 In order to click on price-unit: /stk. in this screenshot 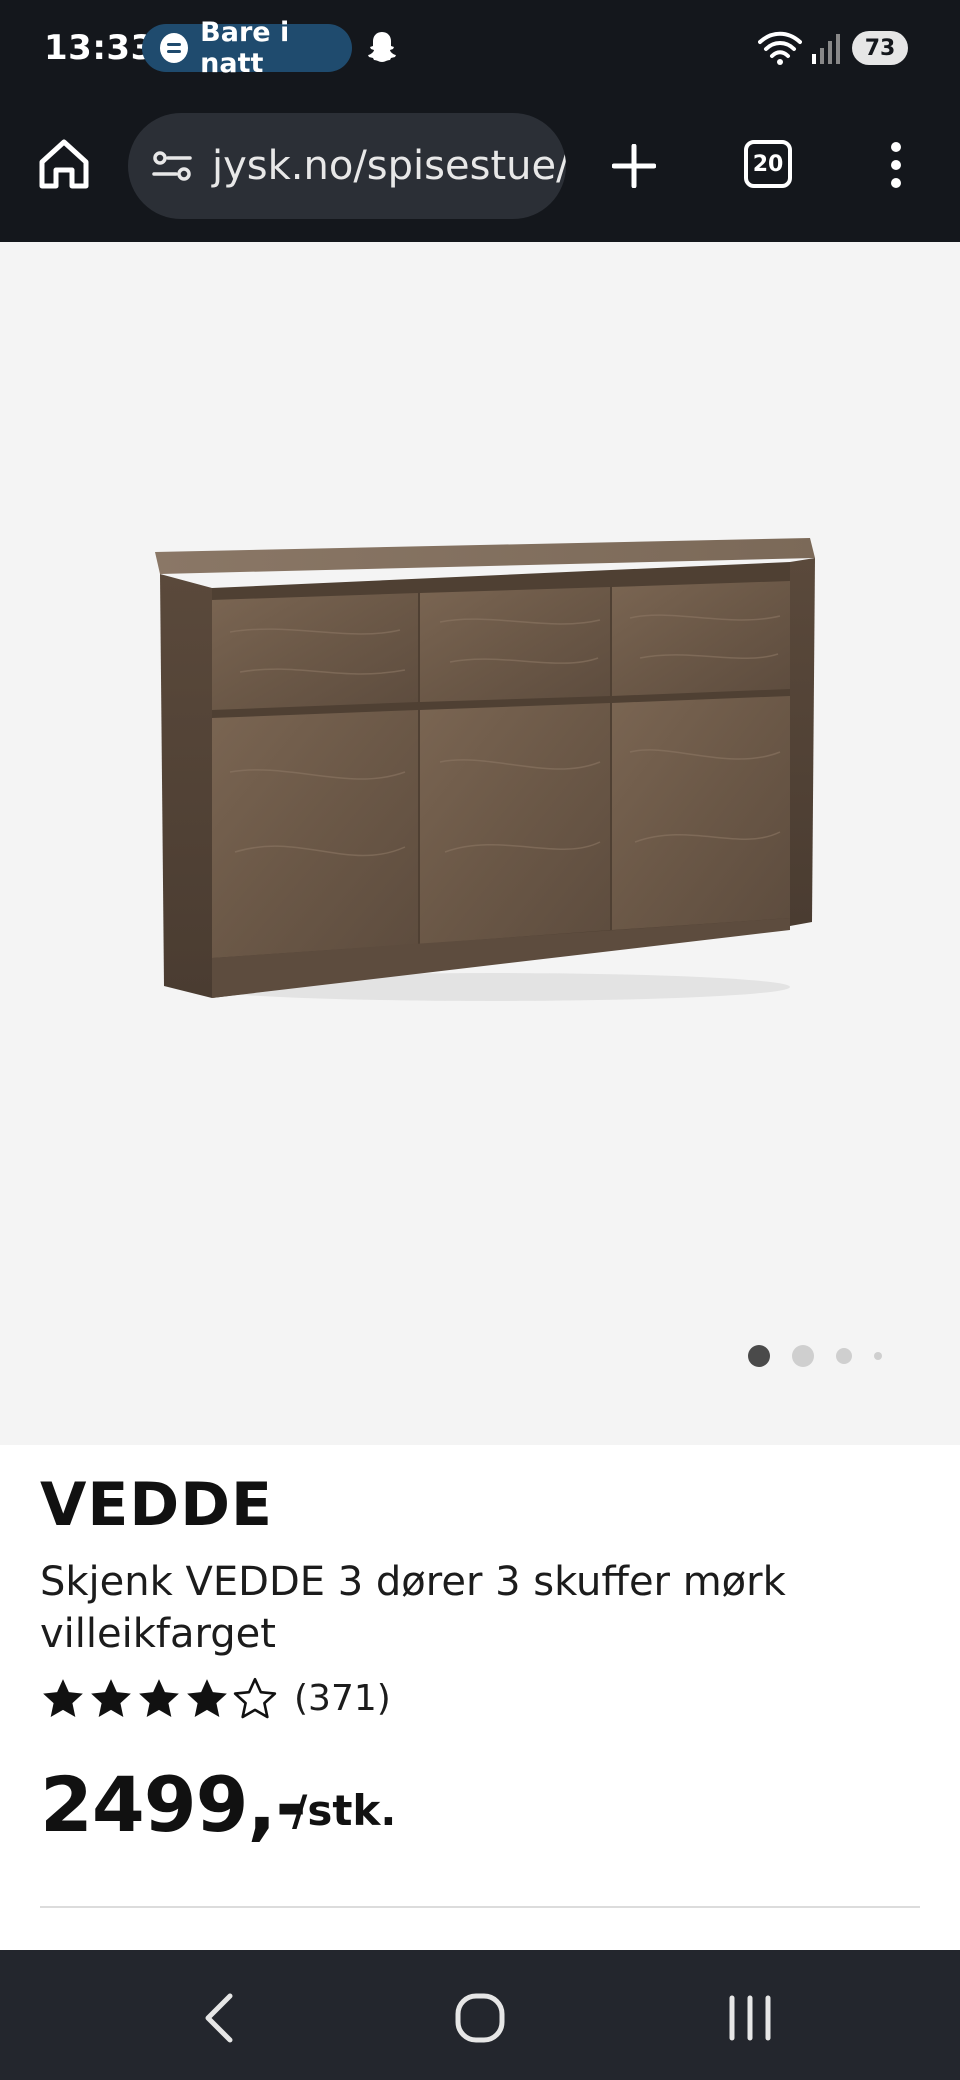, I will do `click(344, 1810)`.